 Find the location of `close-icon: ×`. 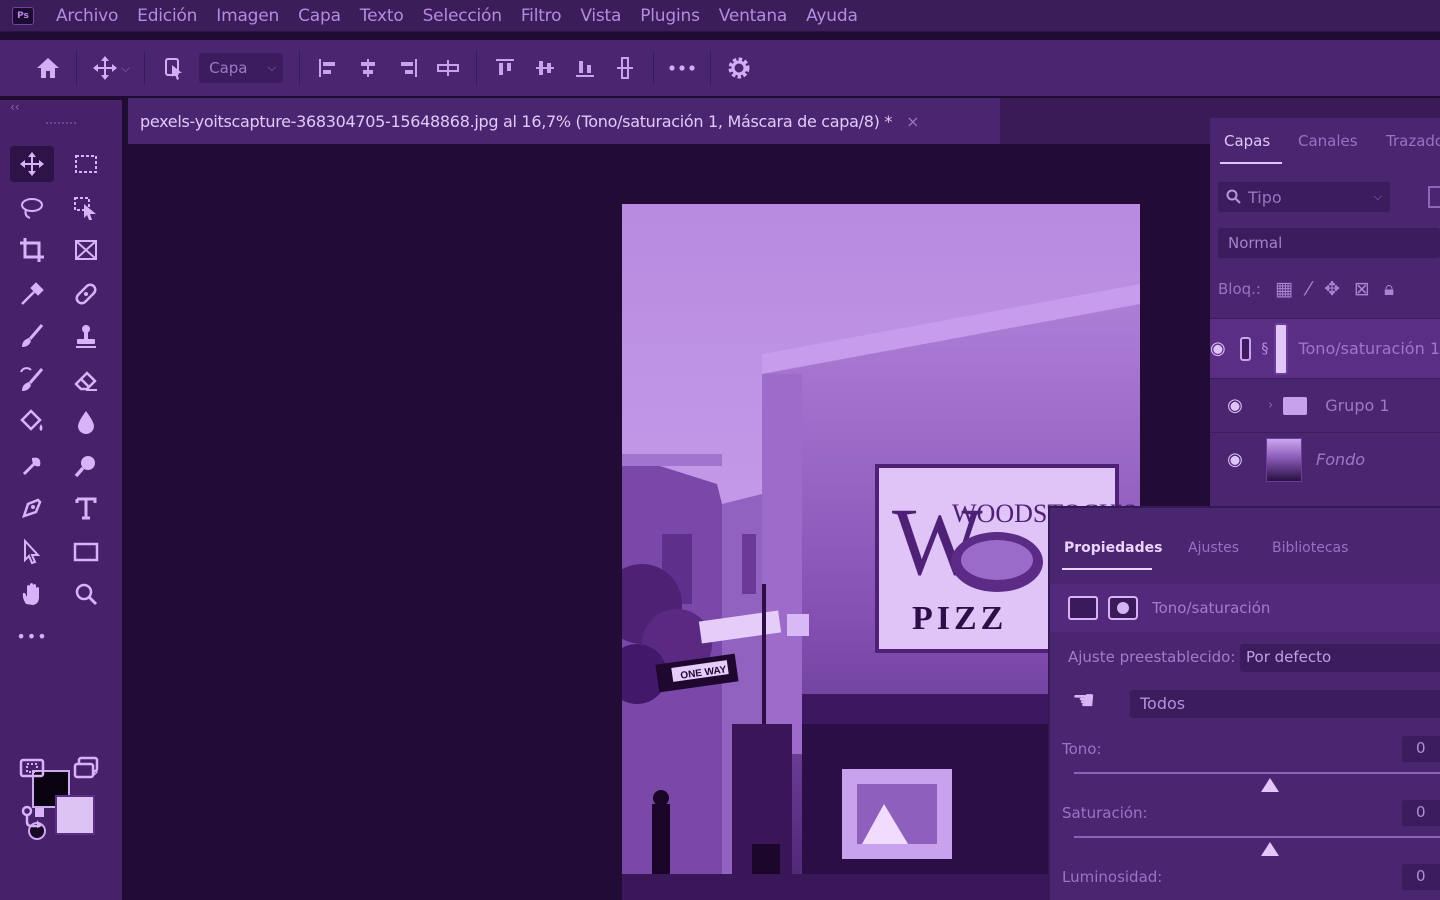

close-icon: × is located at coordinates (912, 121).